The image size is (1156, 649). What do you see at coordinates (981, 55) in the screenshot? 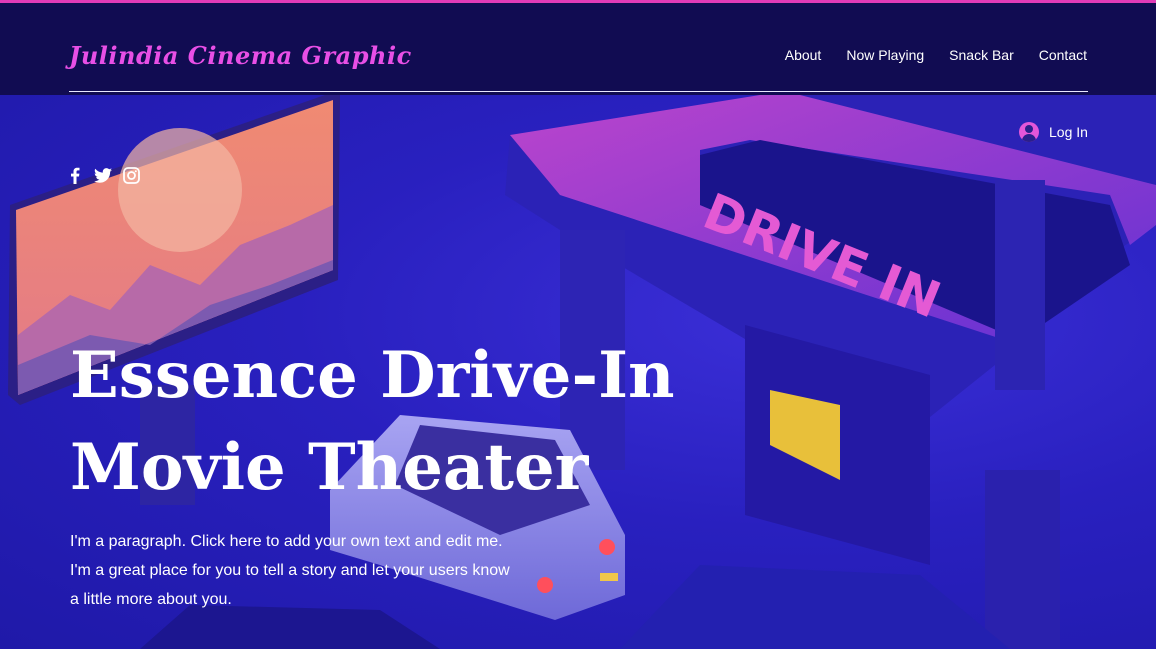
I see `nav-item-snack-bar: Snack Bar` at bounding box center [981, 55].